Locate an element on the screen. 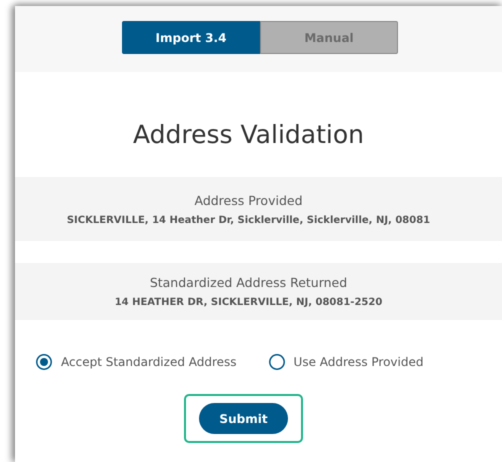 The width and height of the screenshot is (502, 462). address-text: SICKLERVILLE, 14 Heather Dr, Sicklerville, Sicklerville, NJ, 08081 is located at coordinates (248, 220).